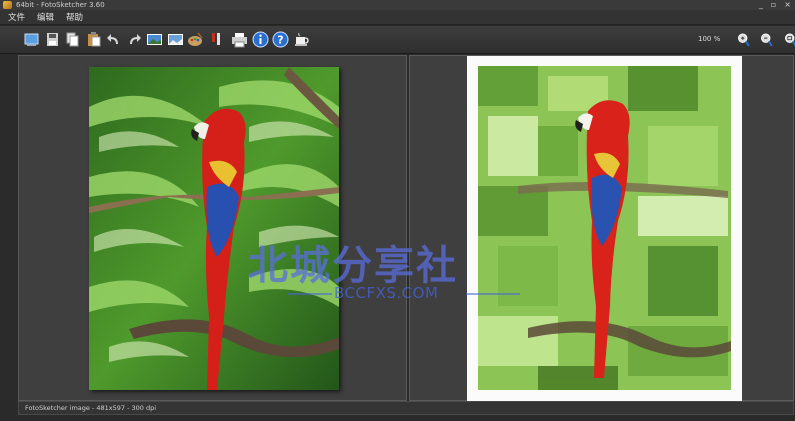 This screenshot has width=795, height=421. Describe the element at coordinates (397, 5) in the screenshot. I see `title-bar: 64bit - FotoSketcher 3.60 _ ▫ ×` at that location.